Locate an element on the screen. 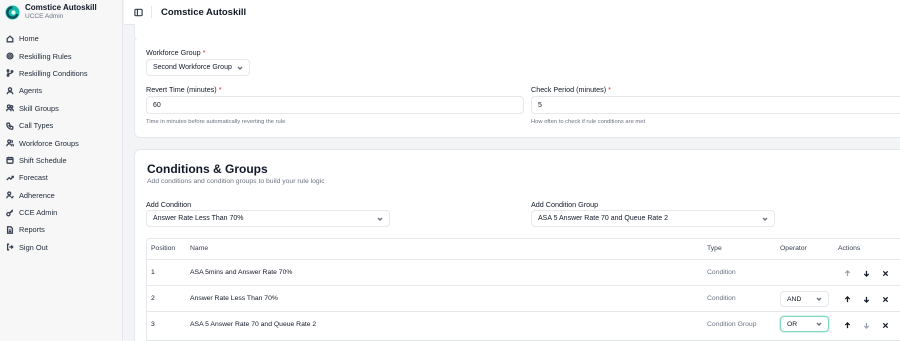 This screenshot has height=341, width=900. check-period-input: 5 is located at coordinates (715, 105).